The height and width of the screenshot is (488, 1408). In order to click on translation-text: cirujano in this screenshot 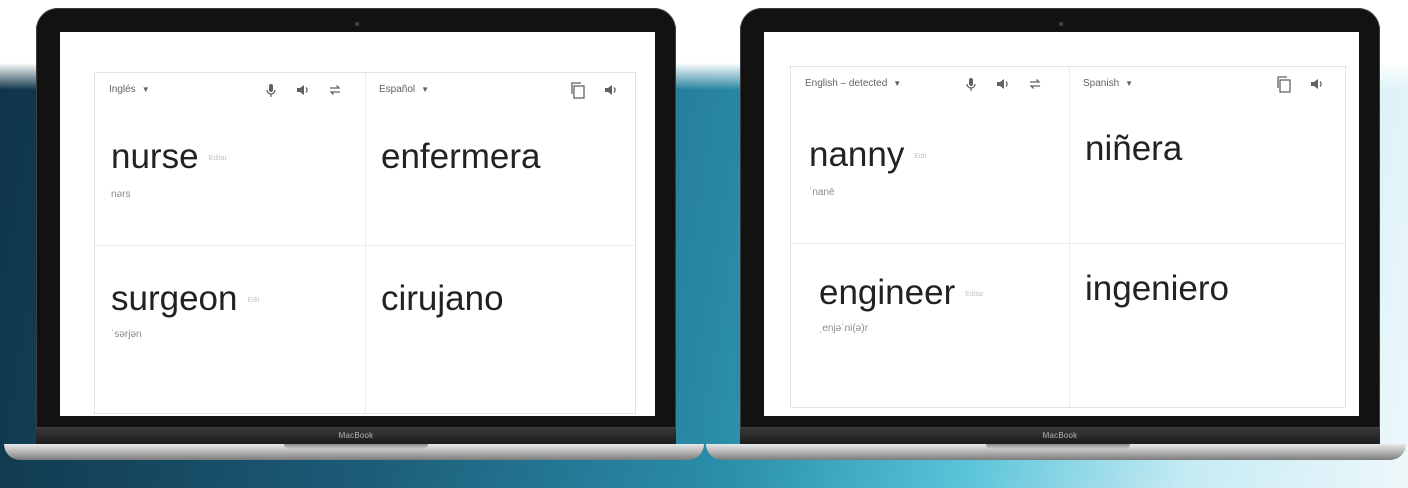, I will do `click(442, 298)`.